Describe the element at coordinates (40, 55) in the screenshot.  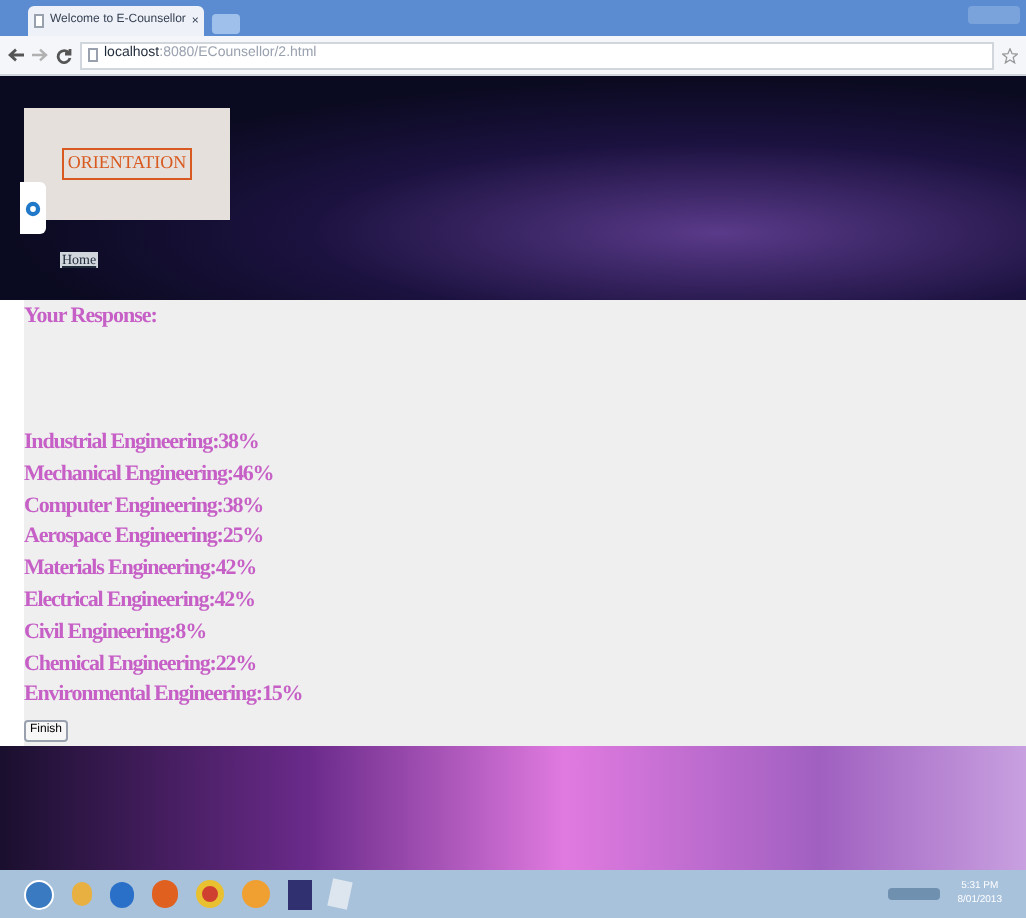
I see `forward-icon` at that location.